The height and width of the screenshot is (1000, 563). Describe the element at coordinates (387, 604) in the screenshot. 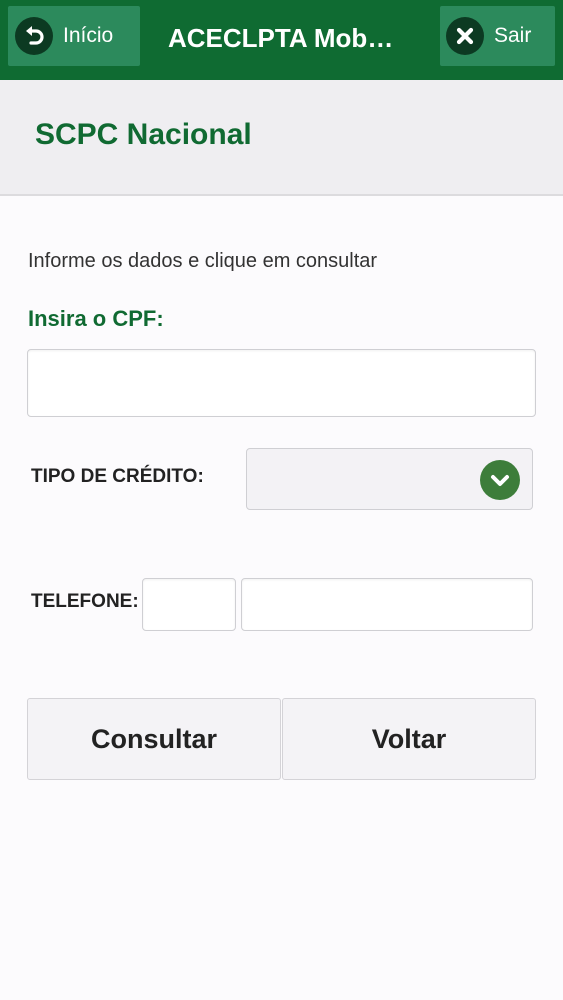

I see `phone-number-input` at that location.